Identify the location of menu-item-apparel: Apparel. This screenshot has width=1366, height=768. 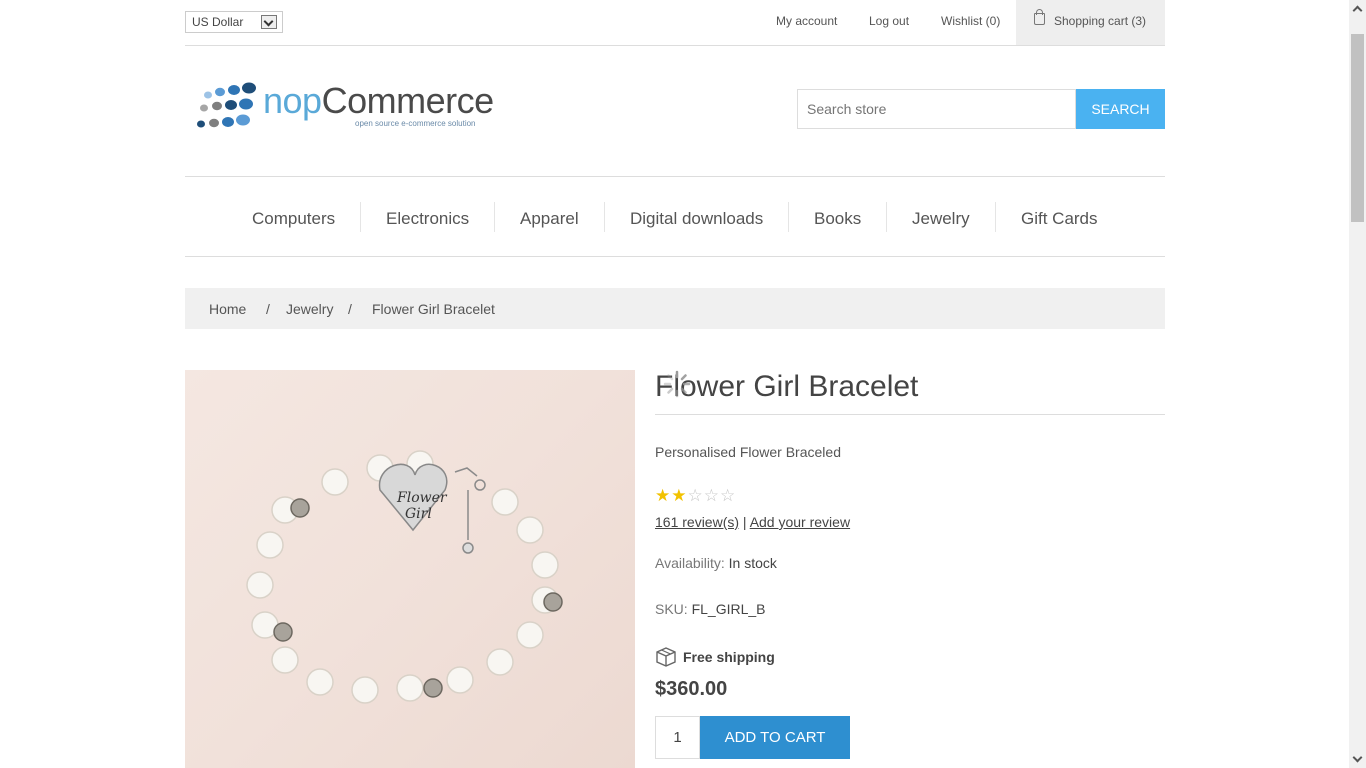
(549, 219).